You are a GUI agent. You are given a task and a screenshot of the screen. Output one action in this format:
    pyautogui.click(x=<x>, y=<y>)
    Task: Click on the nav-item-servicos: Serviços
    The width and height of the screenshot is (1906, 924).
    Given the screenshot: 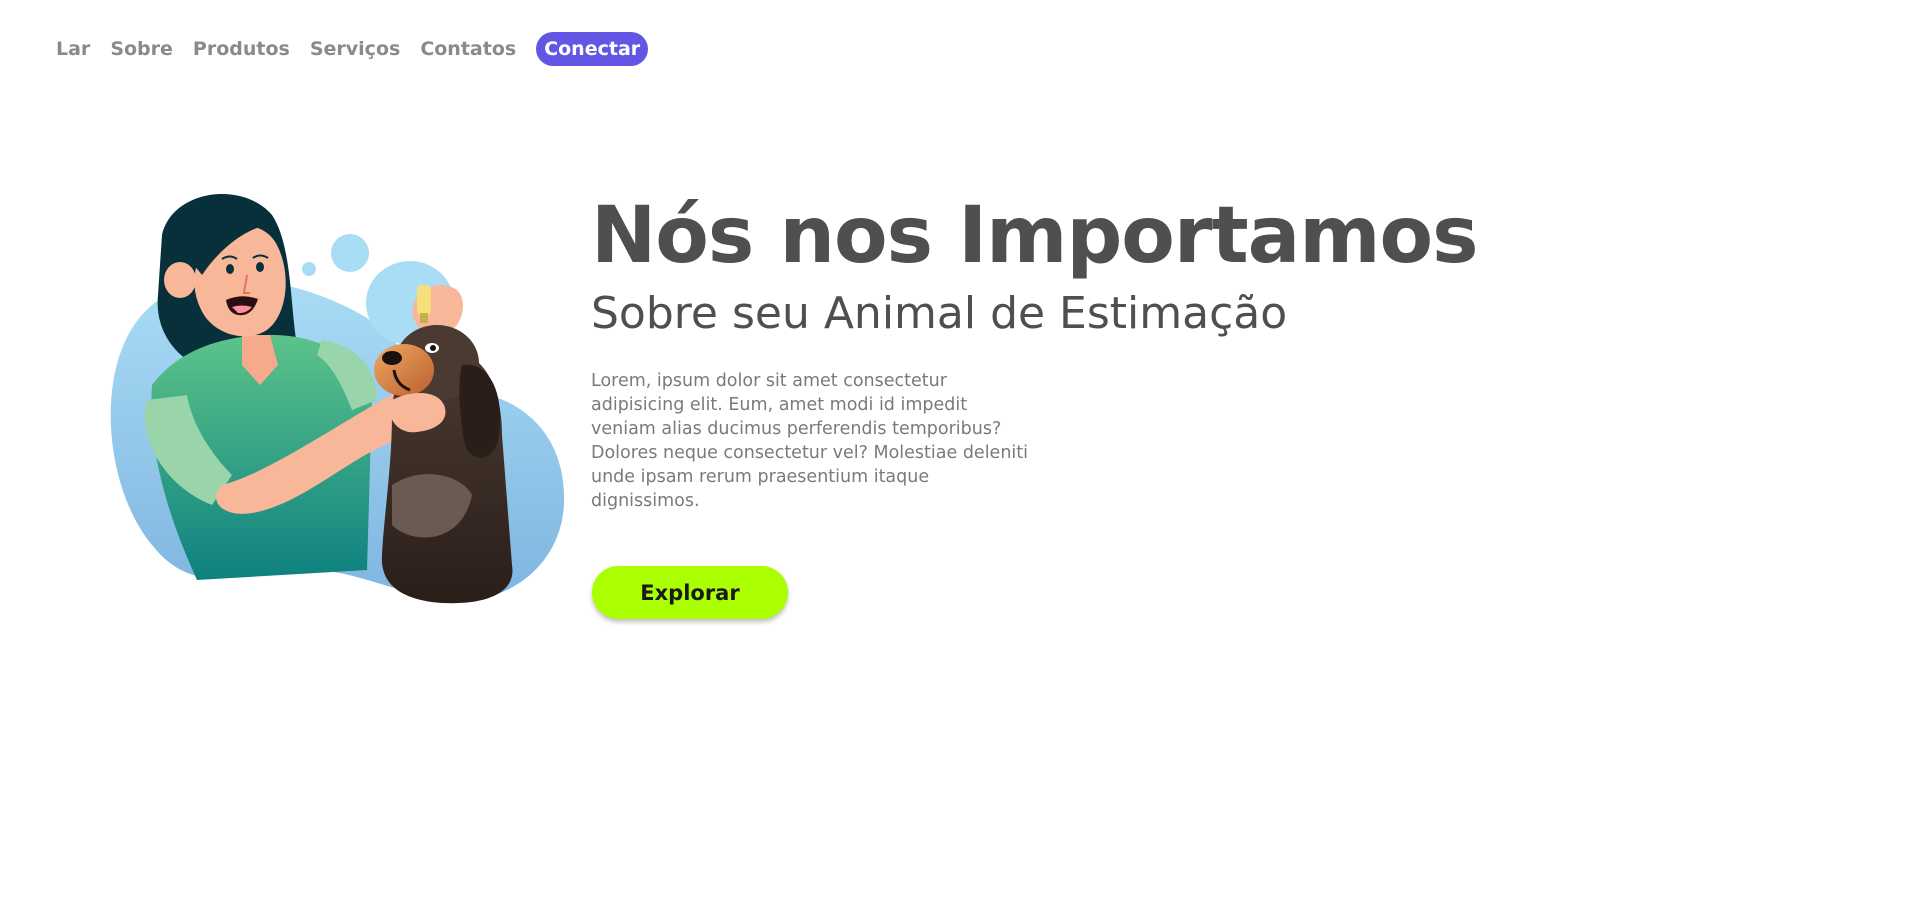 What is the action you would take?
    pyautogui.click(x=355, y=49)
    